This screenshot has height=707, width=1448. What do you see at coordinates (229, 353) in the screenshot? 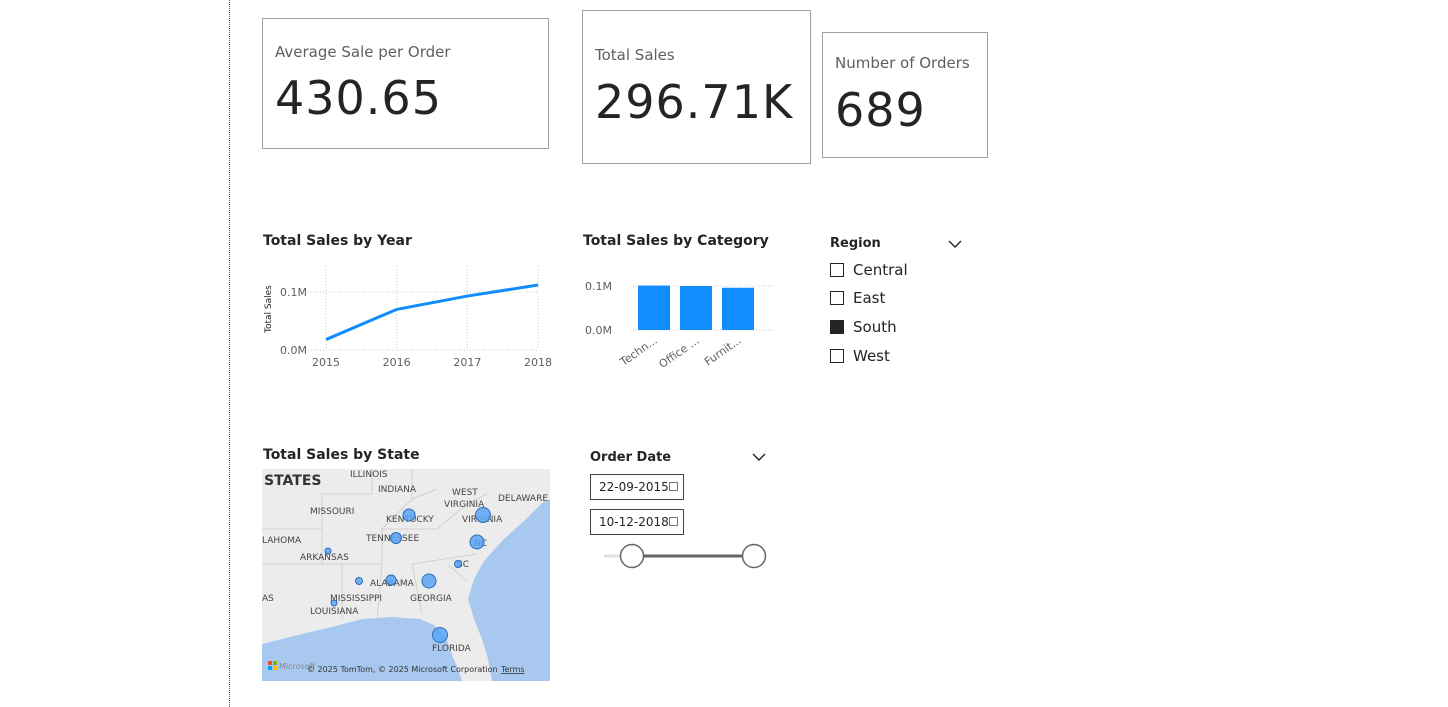
I see `page-guide-line` at bounding box center [229, 353].